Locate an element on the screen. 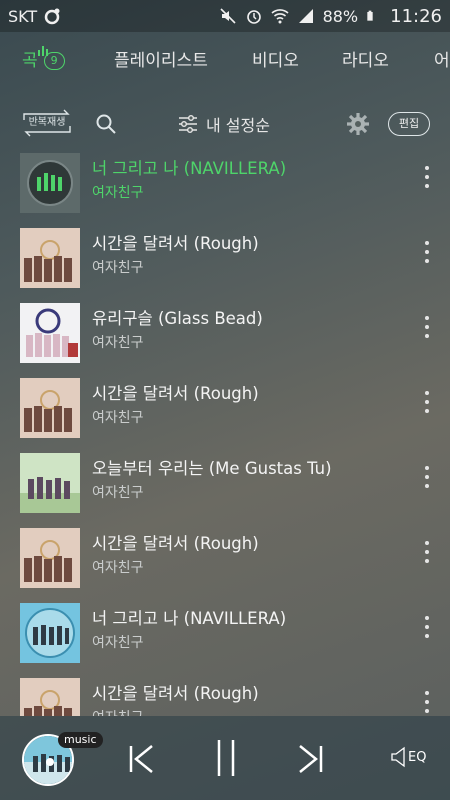 This screenshot has width=450, height=800. sync-icon is located at coordinates (52, 16).